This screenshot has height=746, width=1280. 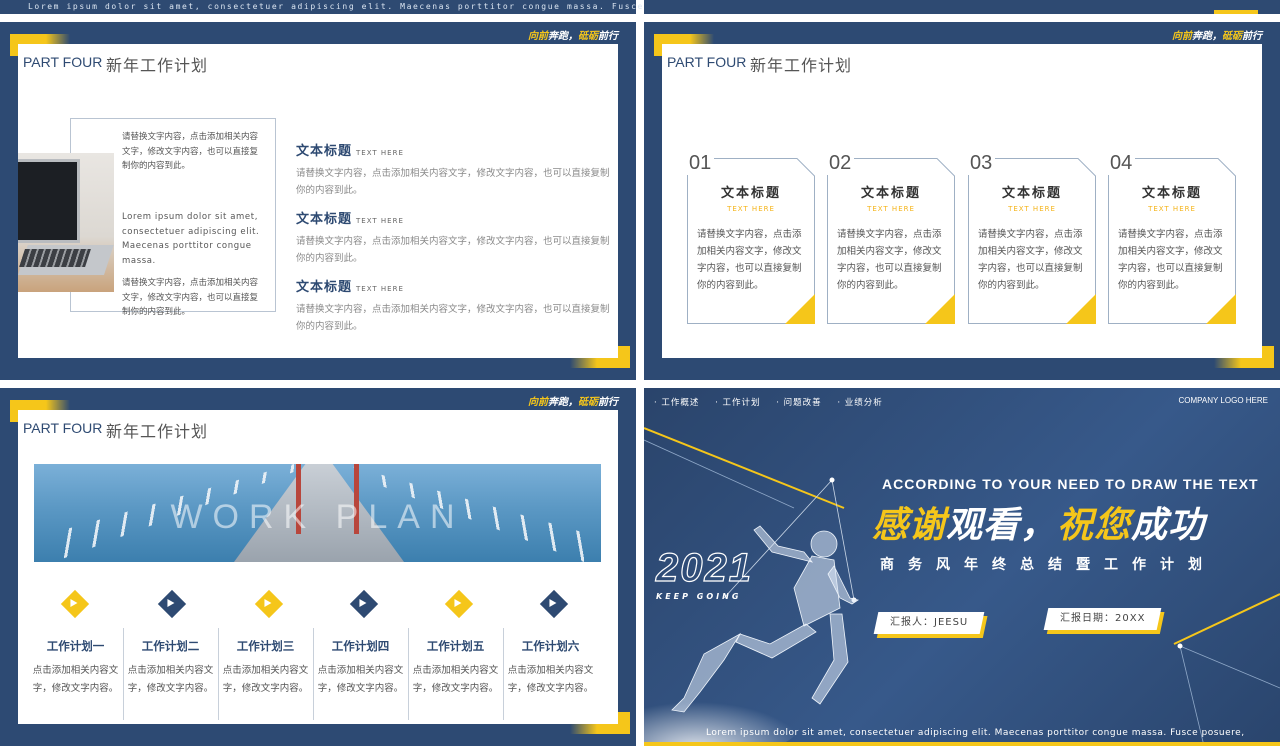 I want to click on laptop-screen, so click(x=49, y=201).